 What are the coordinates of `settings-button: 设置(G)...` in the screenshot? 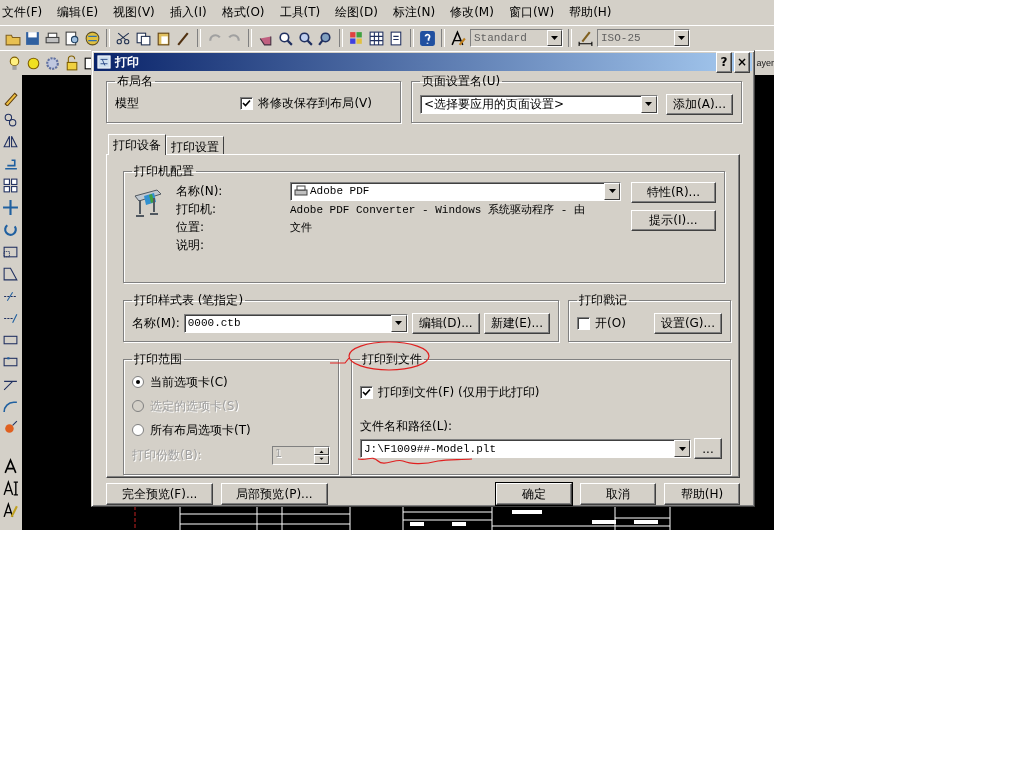 It's located at (687, 323).